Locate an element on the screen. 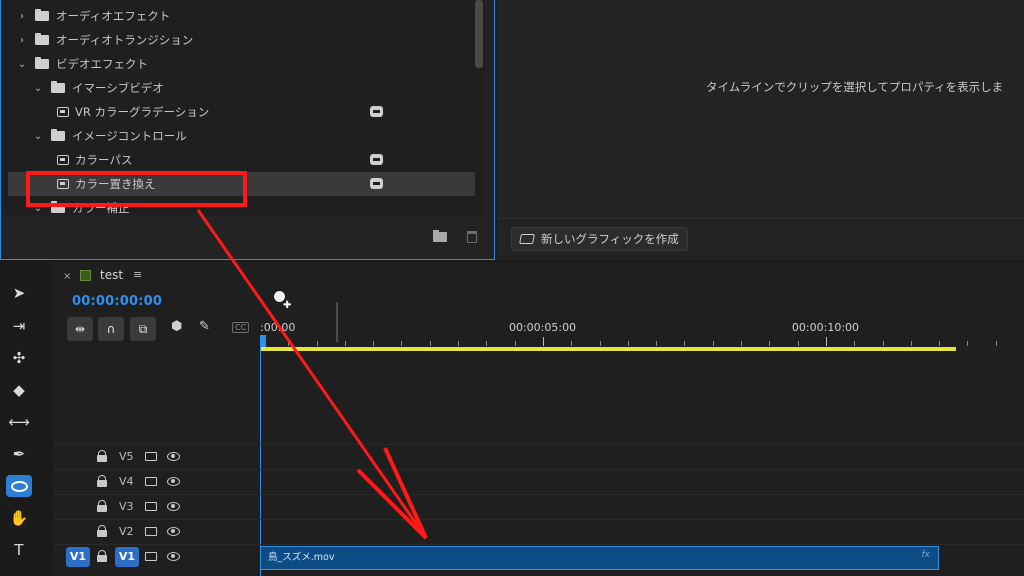  clip-name: 鳥_スズメ.mov is located at coordinates (301, 557).